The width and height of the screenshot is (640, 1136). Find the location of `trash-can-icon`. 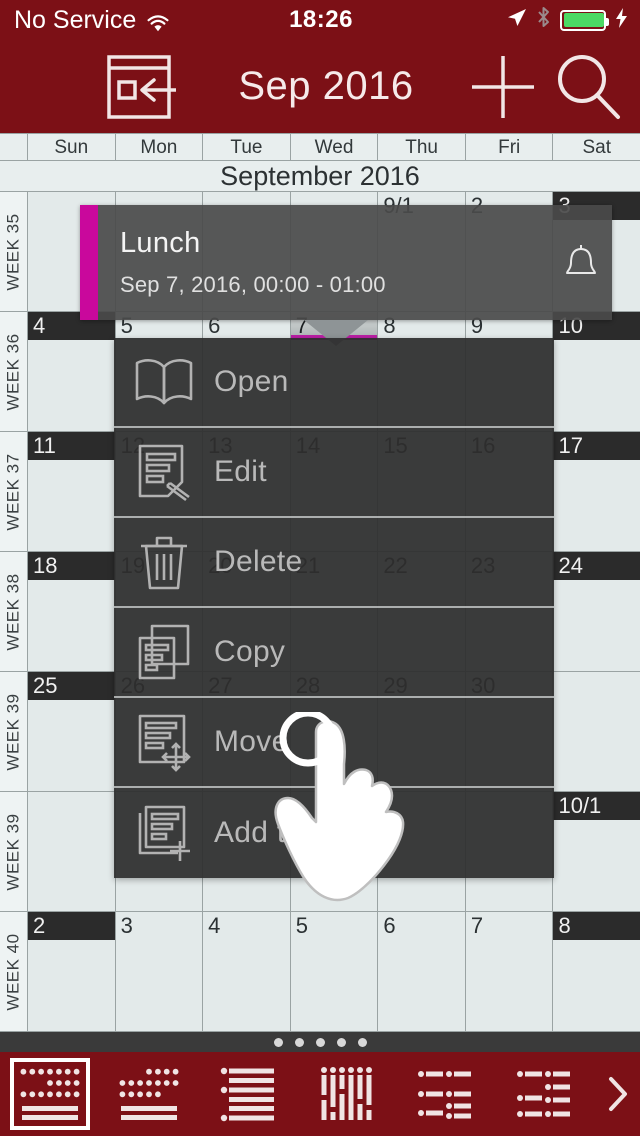

trash-can-icon is located at coordinates (164, 562).